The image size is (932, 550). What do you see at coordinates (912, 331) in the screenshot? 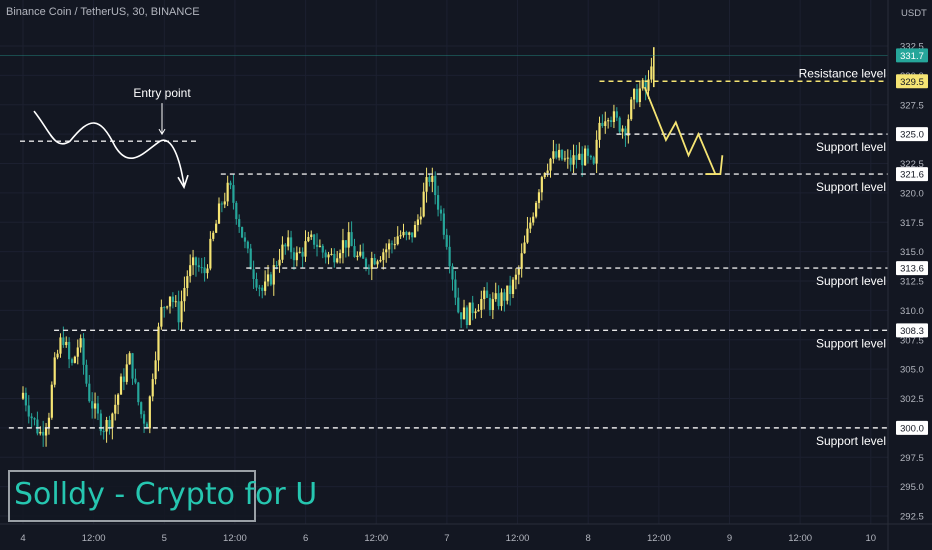
I see `price-tag-label: 308.3` at bounding box center [912, 331].